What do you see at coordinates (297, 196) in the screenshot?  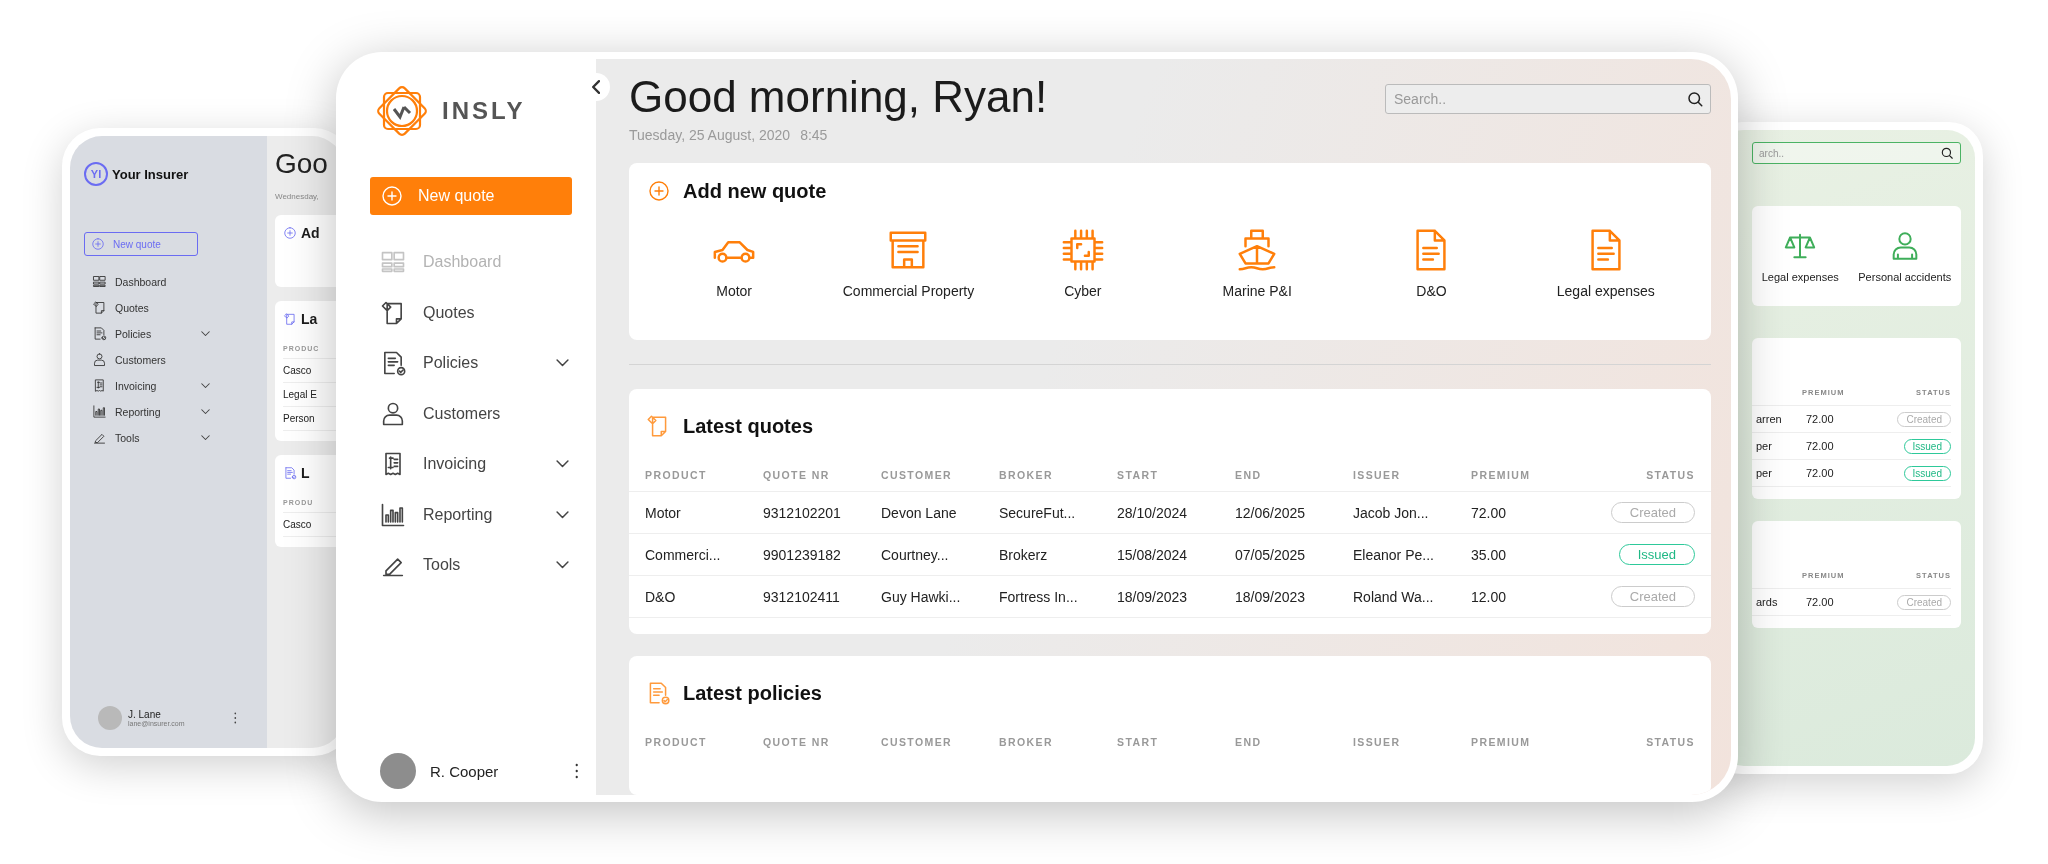 I see `date: Wednesday,` at bounding box center [297, 196].